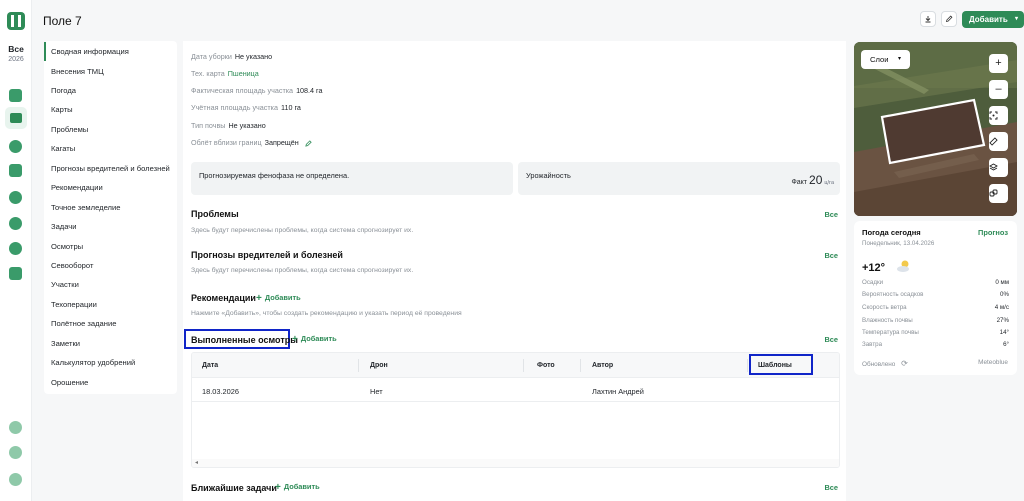 The height and width of the screenshot is (501, 1024). Describe the element at coordinates (110, 51) in the screenshot. I see `menu-item-summary: Сводная информация` at that location.